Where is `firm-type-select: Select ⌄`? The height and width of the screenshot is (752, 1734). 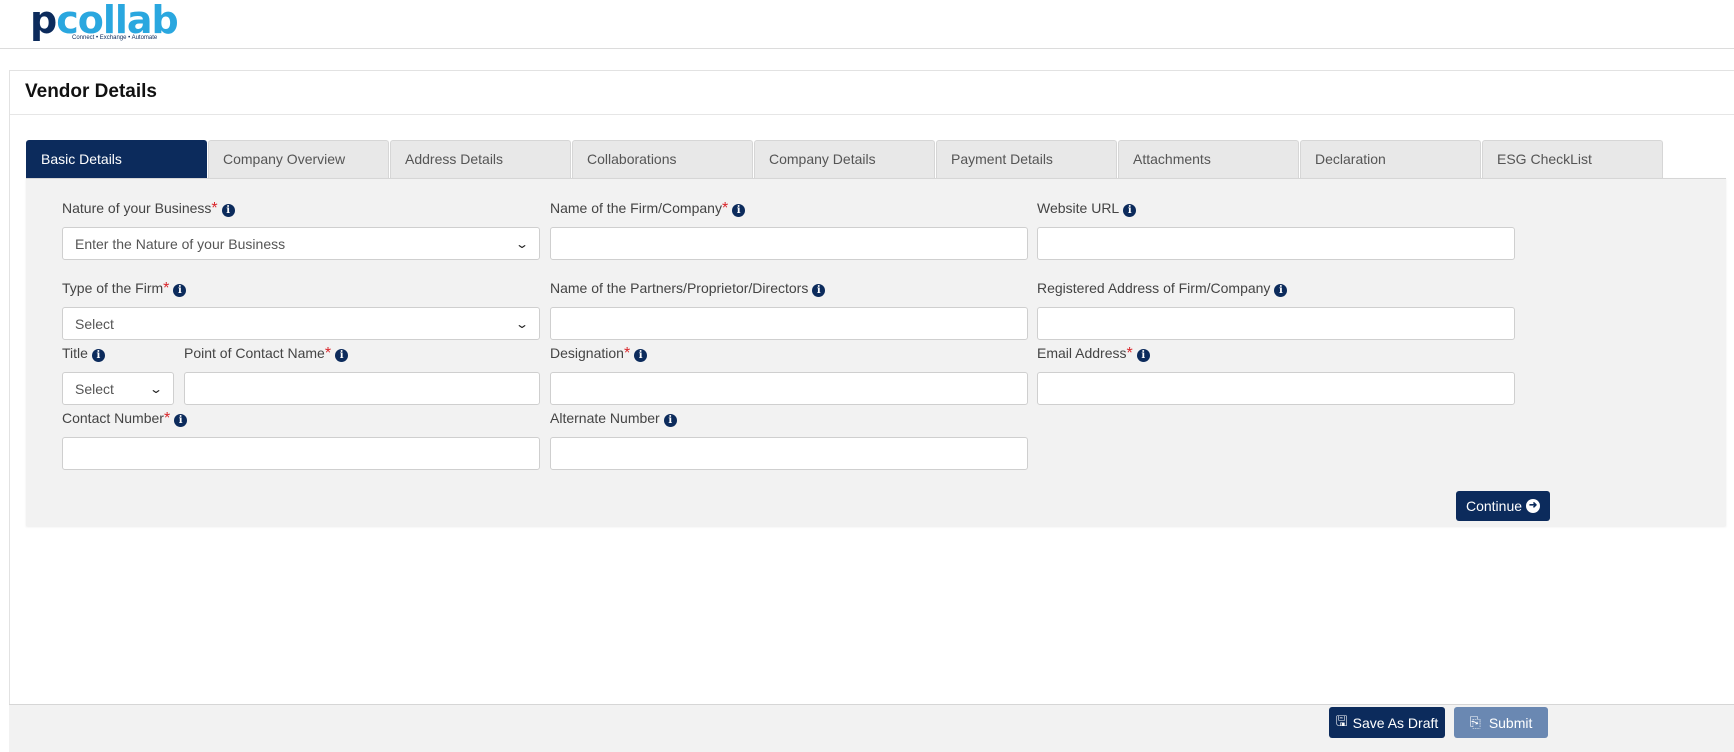
firm-type-select: Select ⌄ is located at coordinates (301, 323).